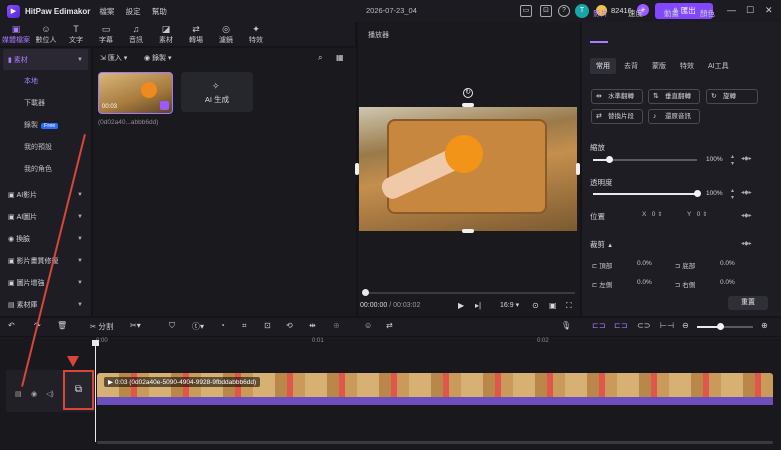 Image resolution: width=781 pixels, height=450 pixels. Describe the element at coordinates (391, 10) in the screenshot. I see `project-name: 2026-07-23_04` at that location.